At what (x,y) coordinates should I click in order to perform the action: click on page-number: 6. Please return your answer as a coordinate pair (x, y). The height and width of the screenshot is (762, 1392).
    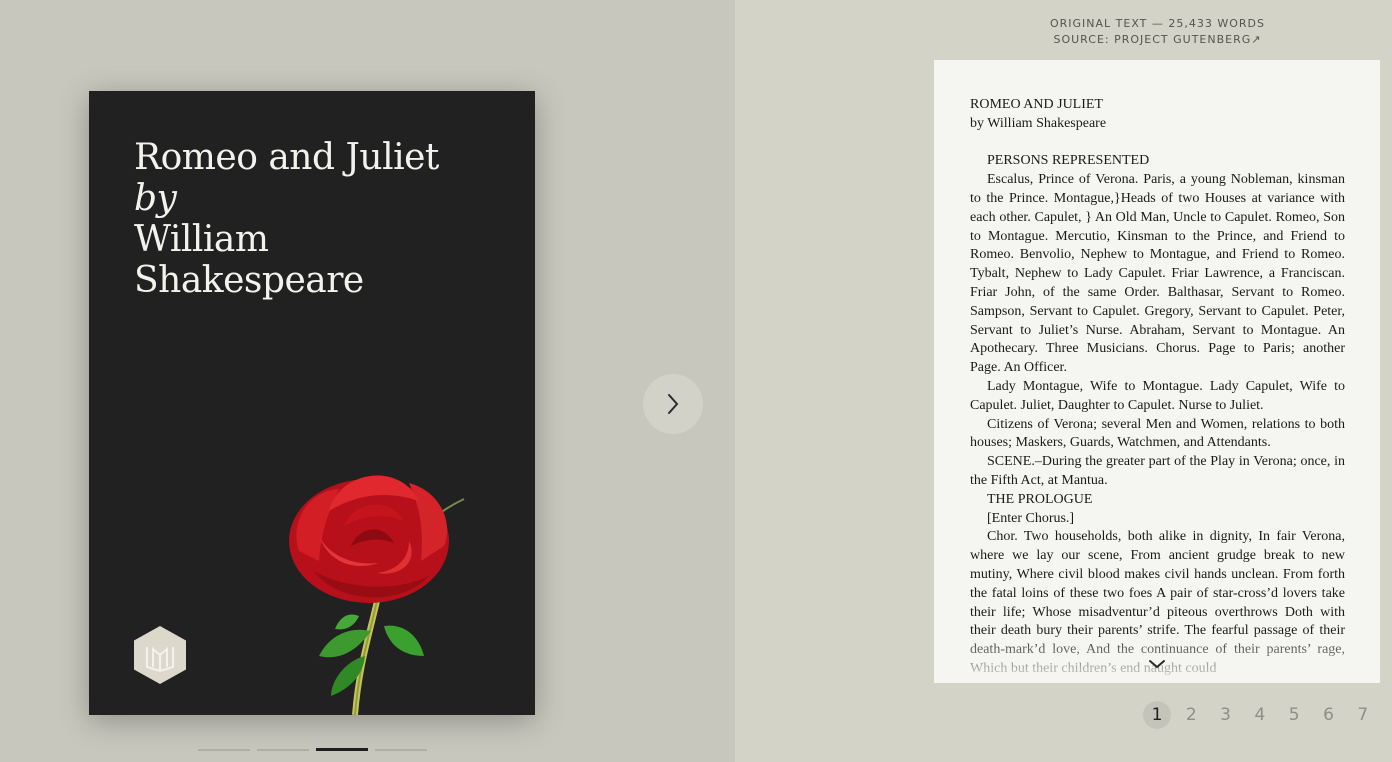
    Looking at the image, I should click on (1328, 715).